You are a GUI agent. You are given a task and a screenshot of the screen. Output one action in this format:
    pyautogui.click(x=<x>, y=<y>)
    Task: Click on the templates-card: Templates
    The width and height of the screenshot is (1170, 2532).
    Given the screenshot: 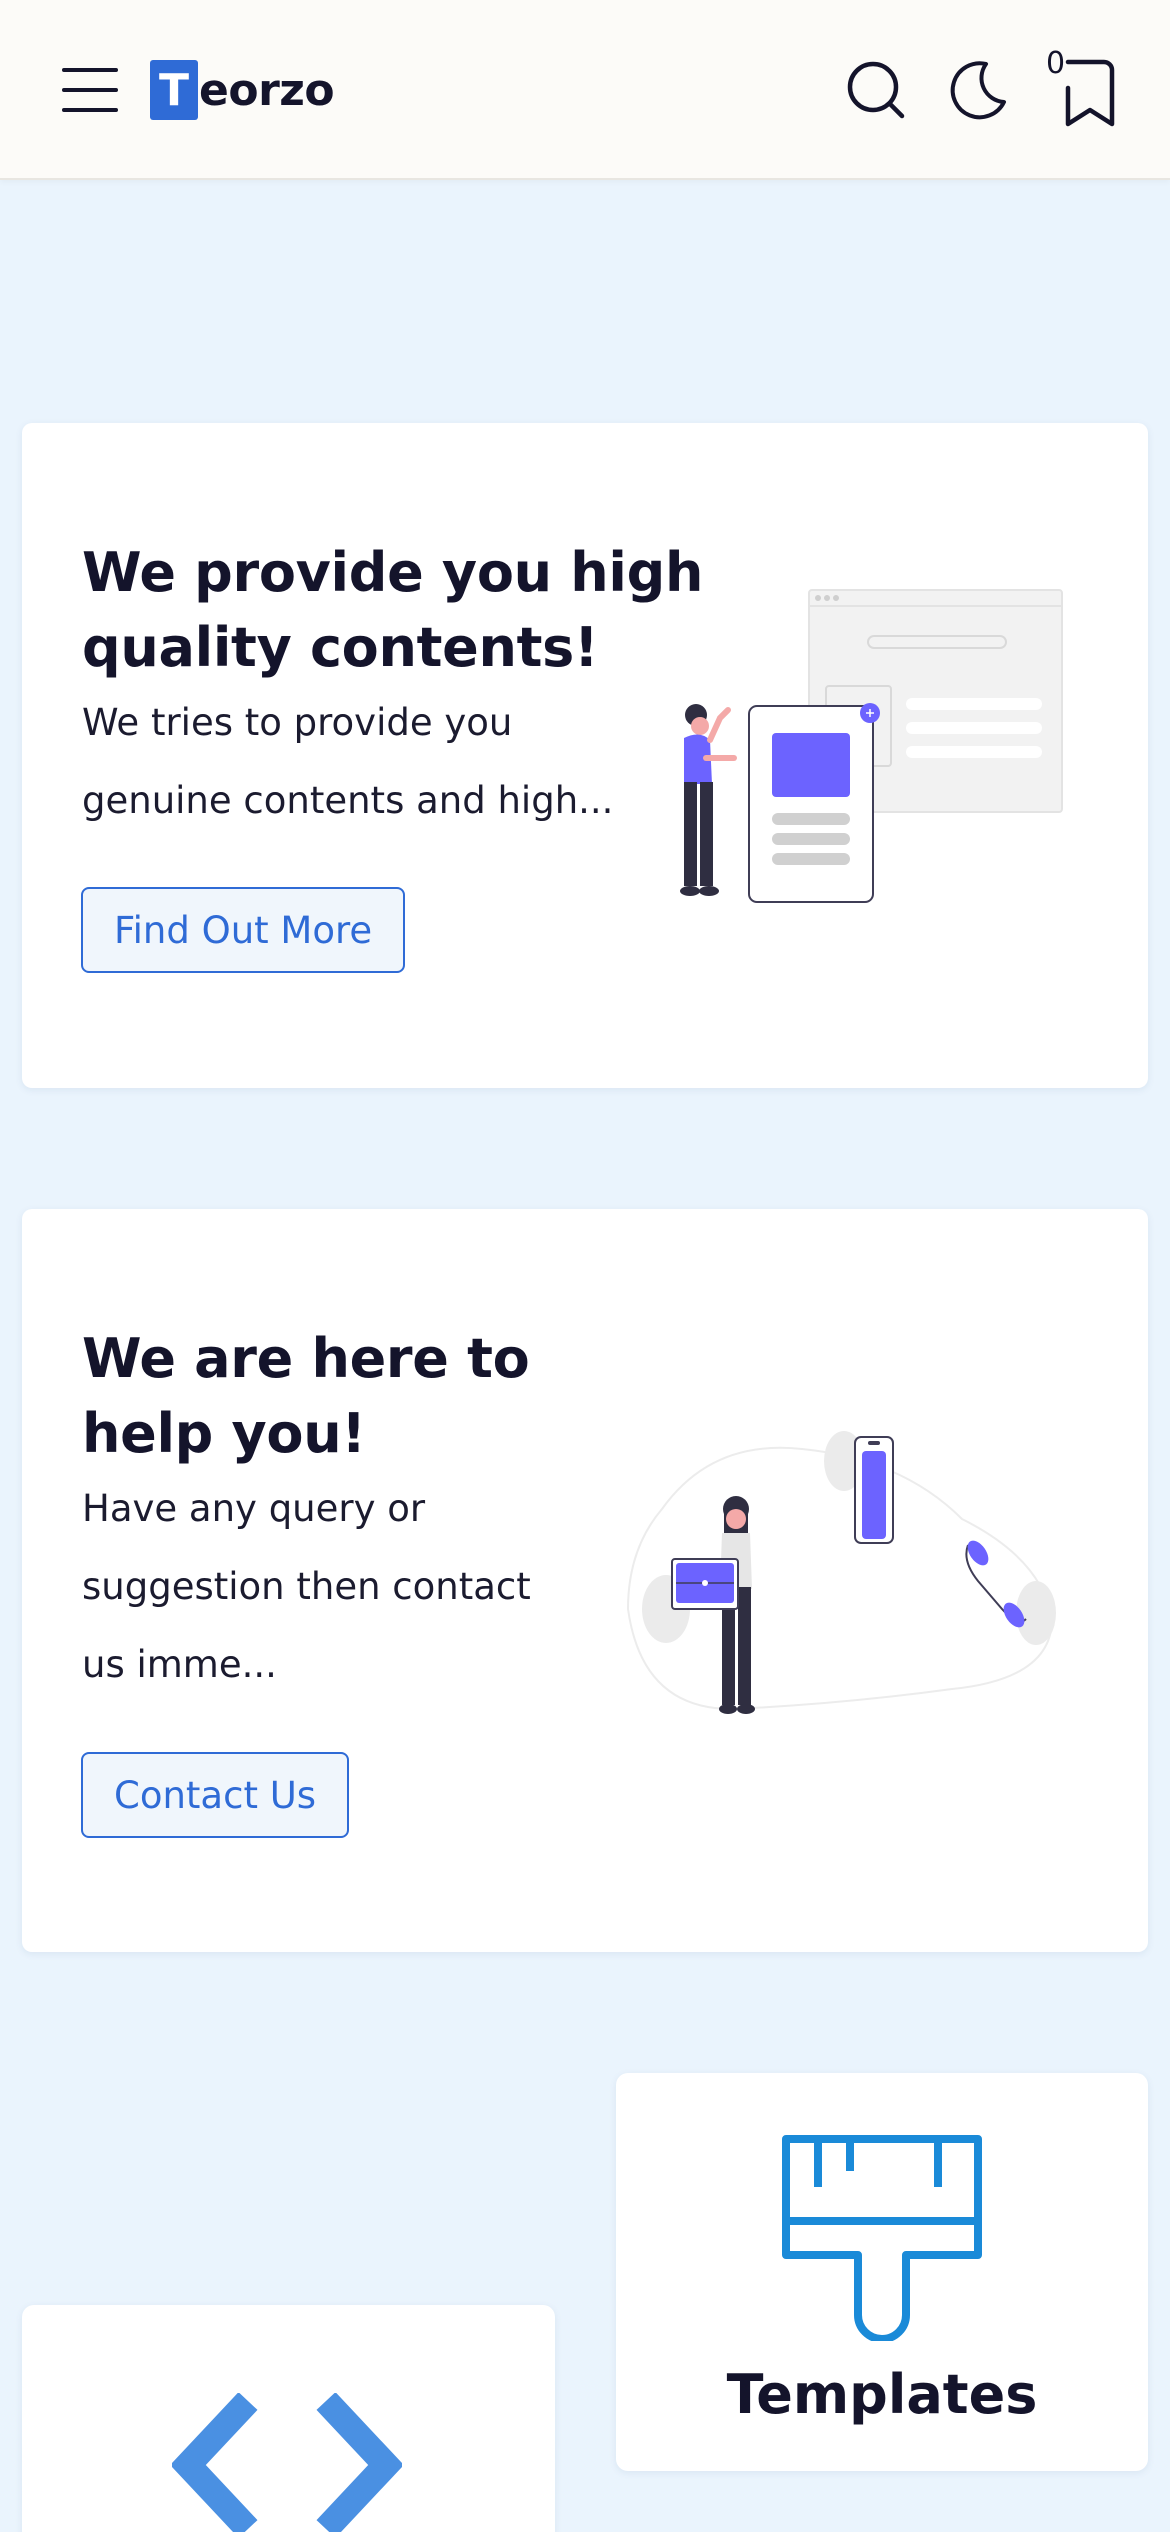 What is the action you would take?
    pyautogui.click(x=882, y=2272)
    